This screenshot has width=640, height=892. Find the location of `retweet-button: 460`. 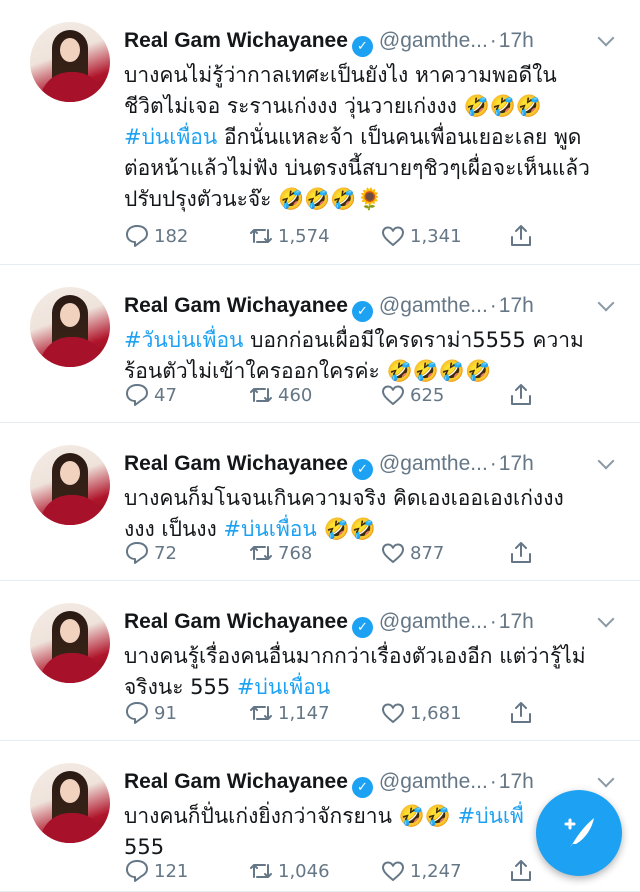

retweet-button: 460 is located at coordinates (280, 395).